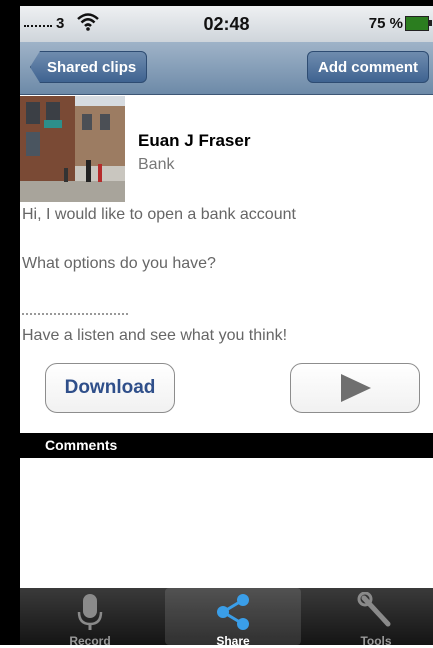  I want to click on tab-record-label: Record, so click(90, 641).